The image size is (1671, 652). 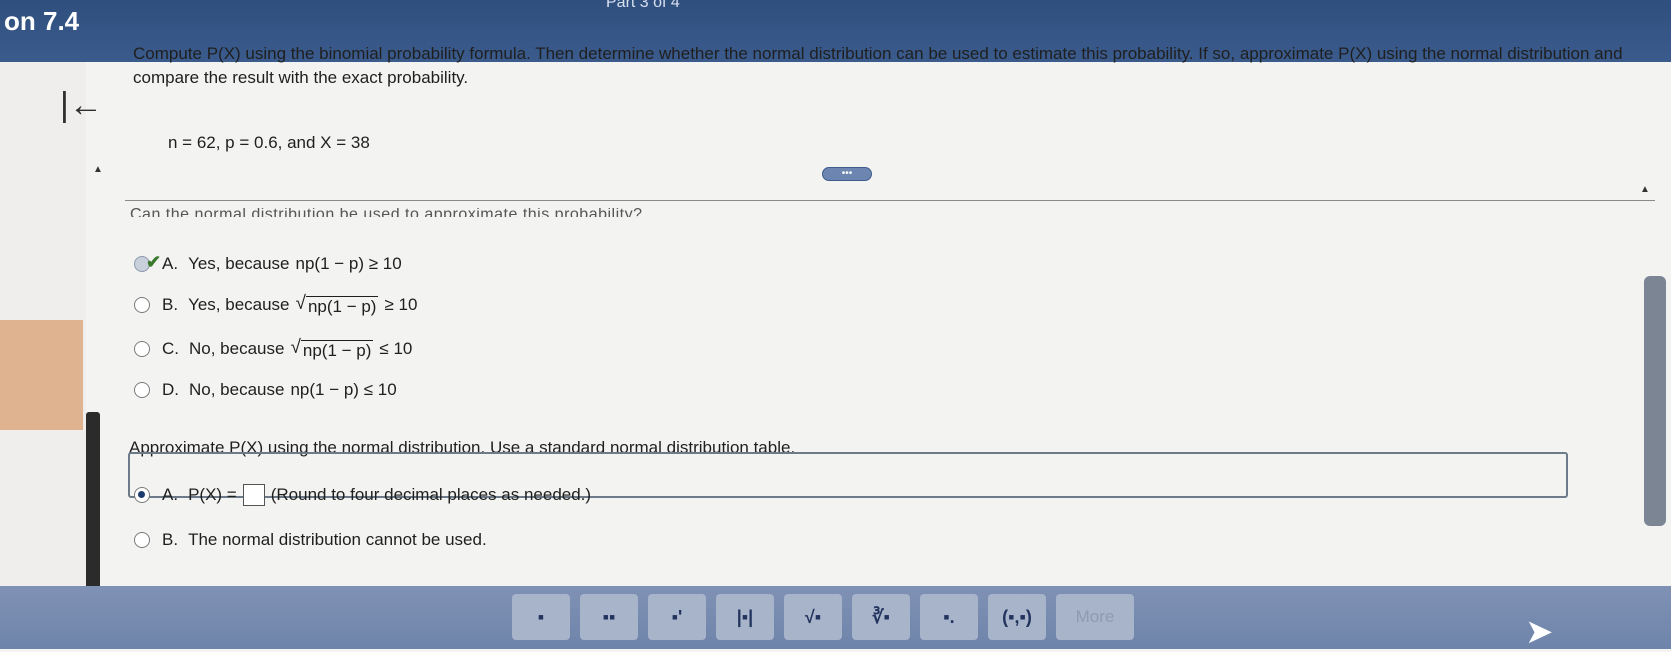 I want to click on left-tab, so click(x=41, y=375).